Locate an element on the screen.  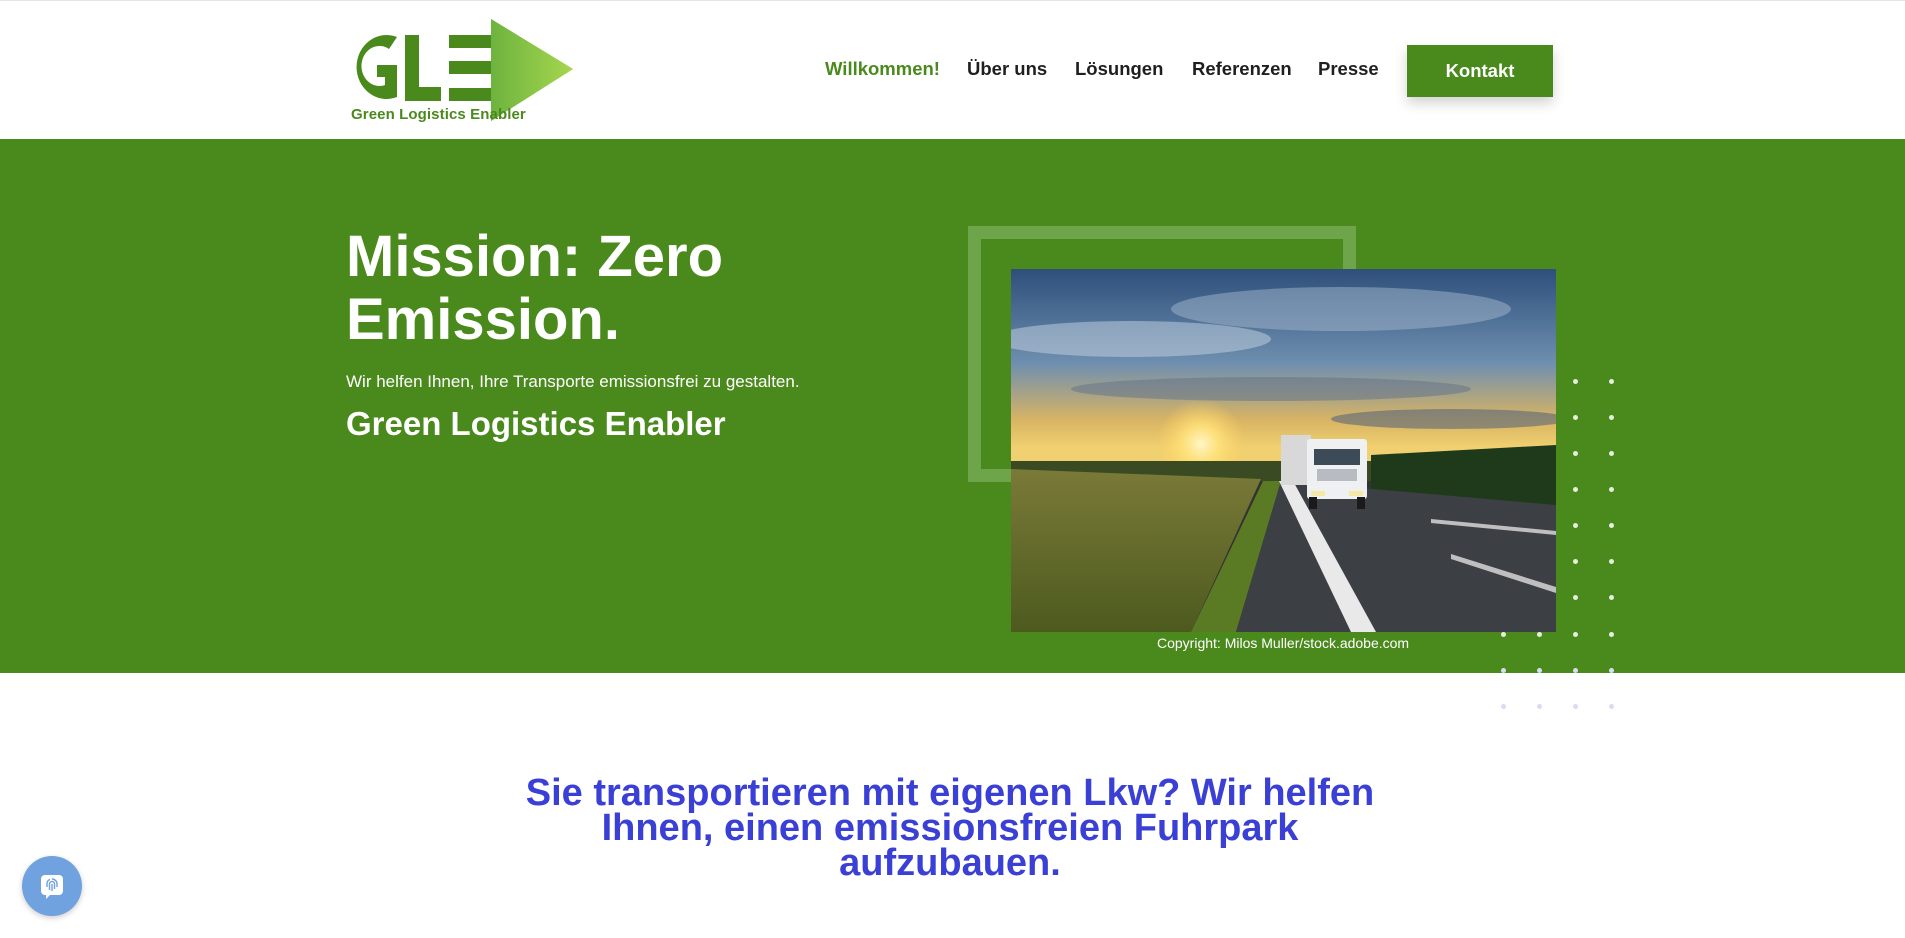
hero-image is located at coordinates (1283, 450).